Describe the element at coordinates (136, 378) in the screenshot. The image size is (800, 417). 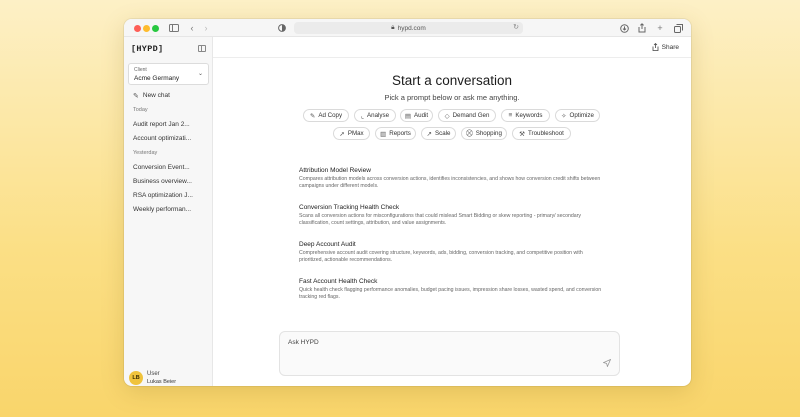
I see `avatar: LB` at that location.